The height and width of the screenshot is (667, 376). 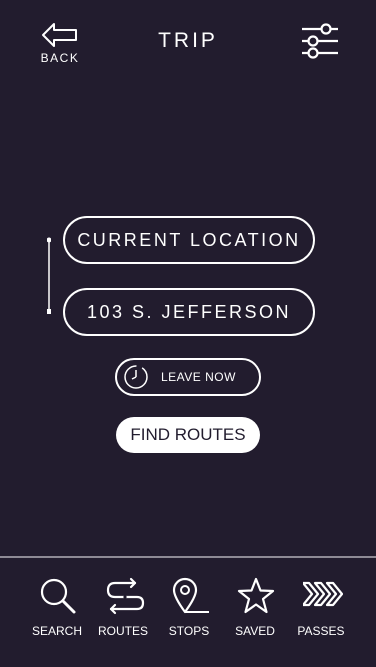 What do you see at coordinates (125, 596) in the screenshot?
I see `routes-icon` at bounding box center [125, 596].